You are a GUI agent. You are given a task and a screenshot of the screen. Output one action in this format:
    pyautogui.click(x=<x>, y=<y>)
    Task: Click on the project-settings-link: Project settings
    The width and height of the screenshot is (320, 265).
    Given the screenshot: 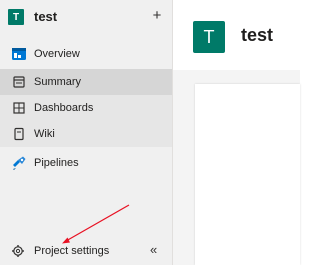 What is the action you would take?
    pyautogui.click(x=71, y=251)
    